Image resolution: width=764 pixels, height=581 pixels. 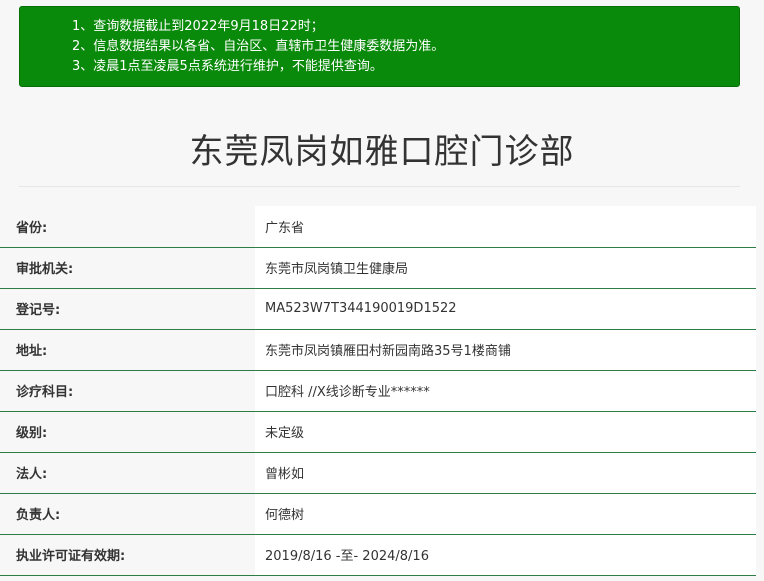 What do you see at coordinates (258, 46) in the screenshot?
I see `notice-line: 2、信息数据结果以各省、自治区、直辖市卫生健康委数据为准。` at bounding box center [258, 46].